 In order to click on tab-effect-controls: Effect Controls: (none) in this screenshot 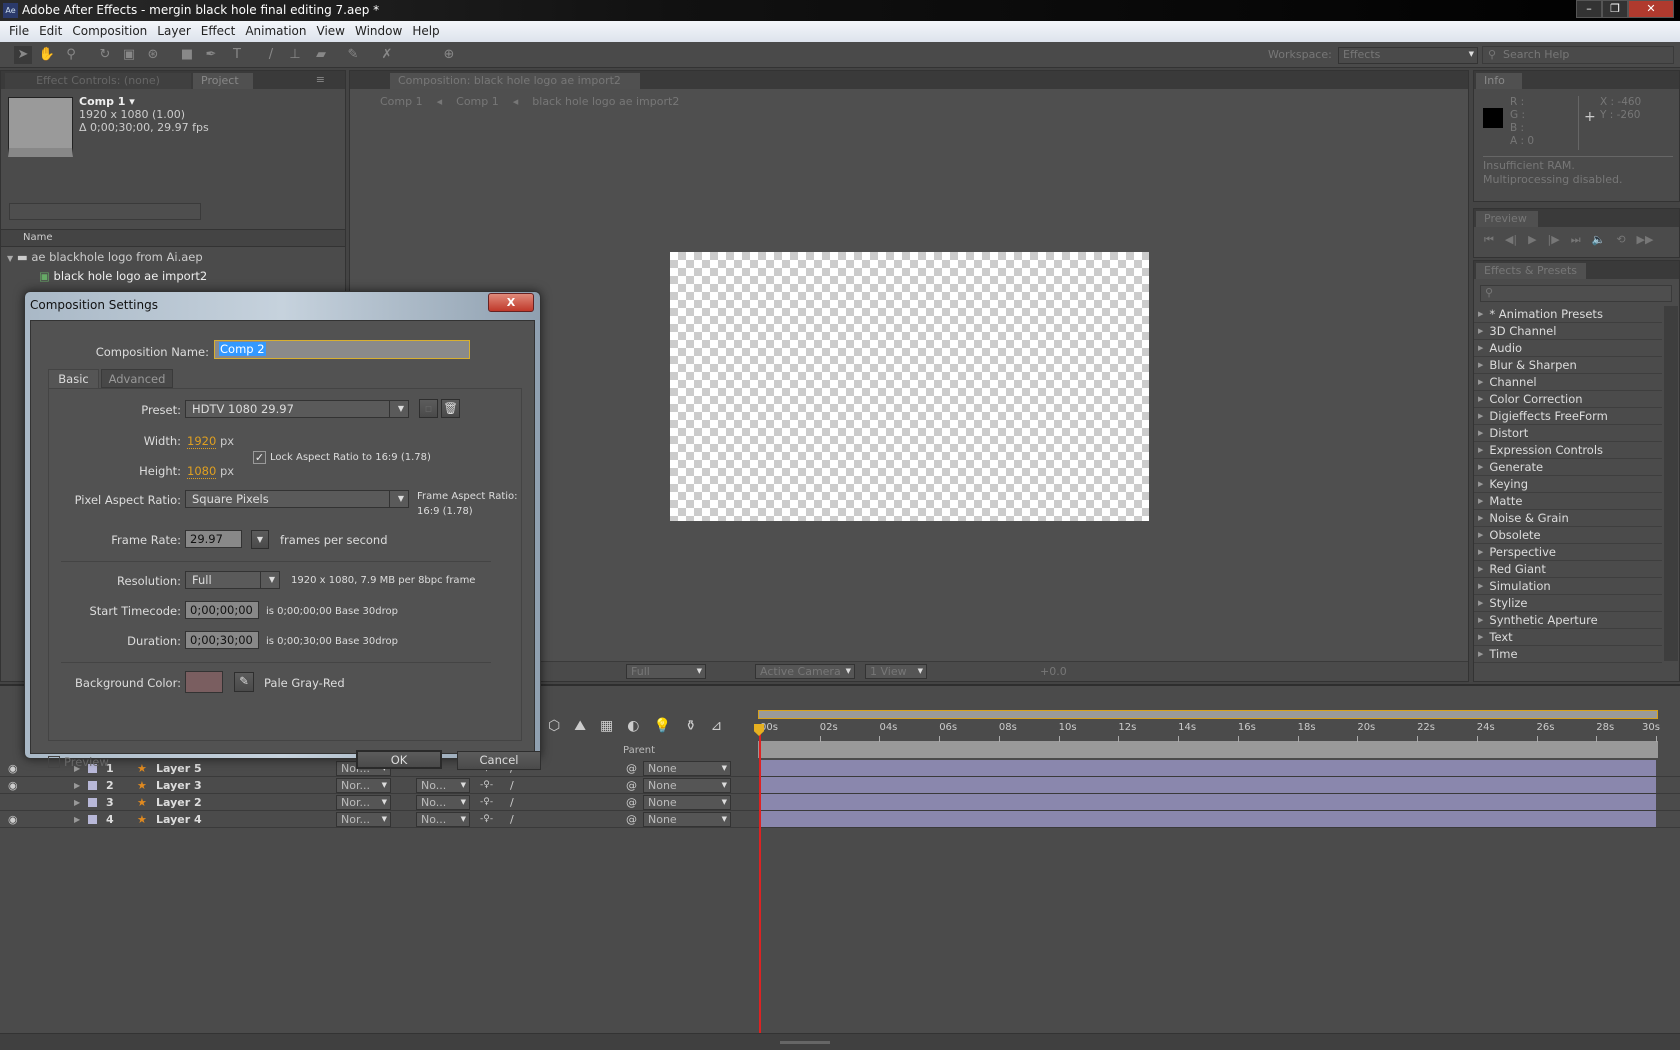, I will do `click(98, 81)`.